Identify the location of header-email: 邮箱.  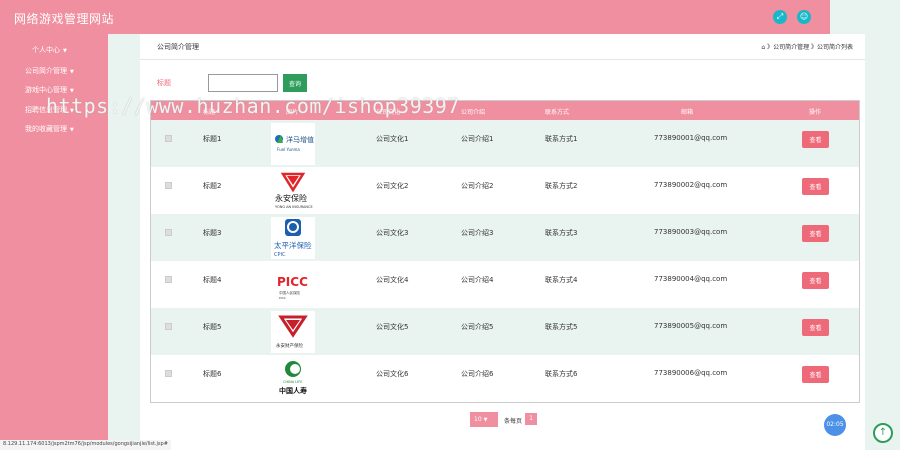
(687, 112).